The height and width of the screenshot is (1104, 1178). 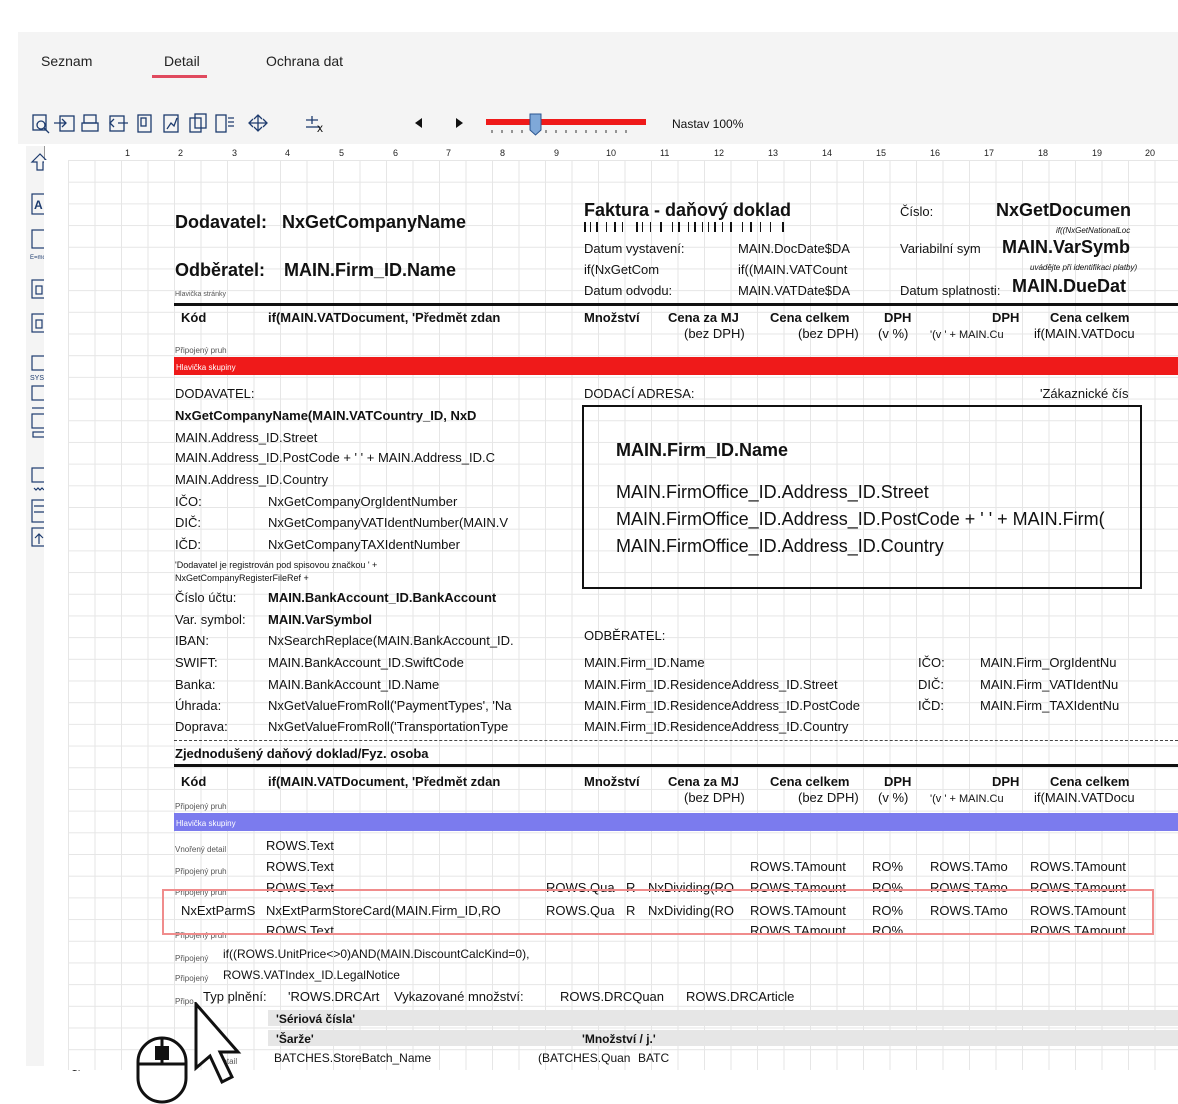 What do you see at coordinates (1083, 268) in the screenshot?
I see `identifikace-note: uvádějte při identifikaci platby)` at bounding box center [1083, 268].